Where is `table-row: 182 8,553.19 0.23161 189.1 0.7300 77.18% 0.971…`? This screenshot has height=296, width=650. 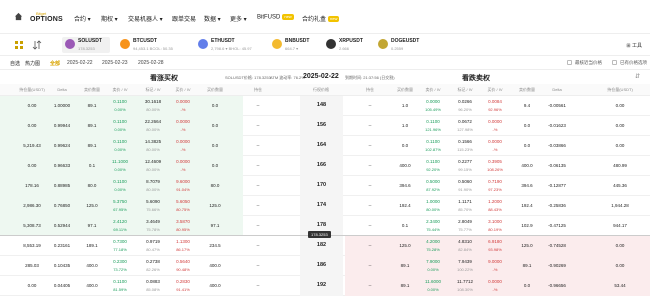 table-row: 182 8,553.19 0.23161 189.1 0.7300 77.18% 0.971… is located at coordinates (325, 246).